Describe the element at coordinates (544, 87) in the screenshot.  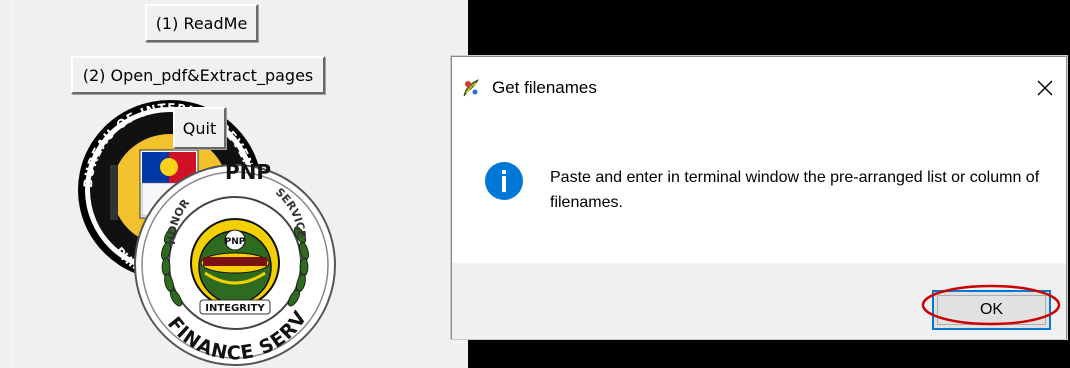
I see `dialog-title: Get filenames` at that location.